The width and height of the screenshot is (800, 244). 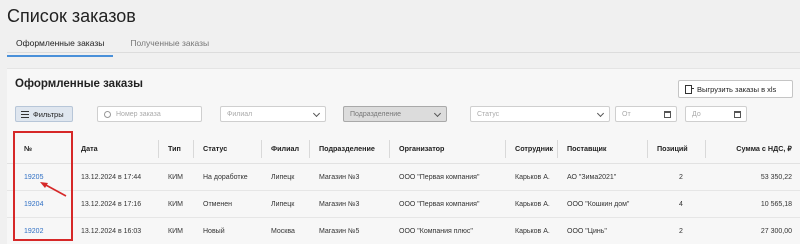 I want to click on order-number-input: Номер заказа, so click(x=149, y=114).